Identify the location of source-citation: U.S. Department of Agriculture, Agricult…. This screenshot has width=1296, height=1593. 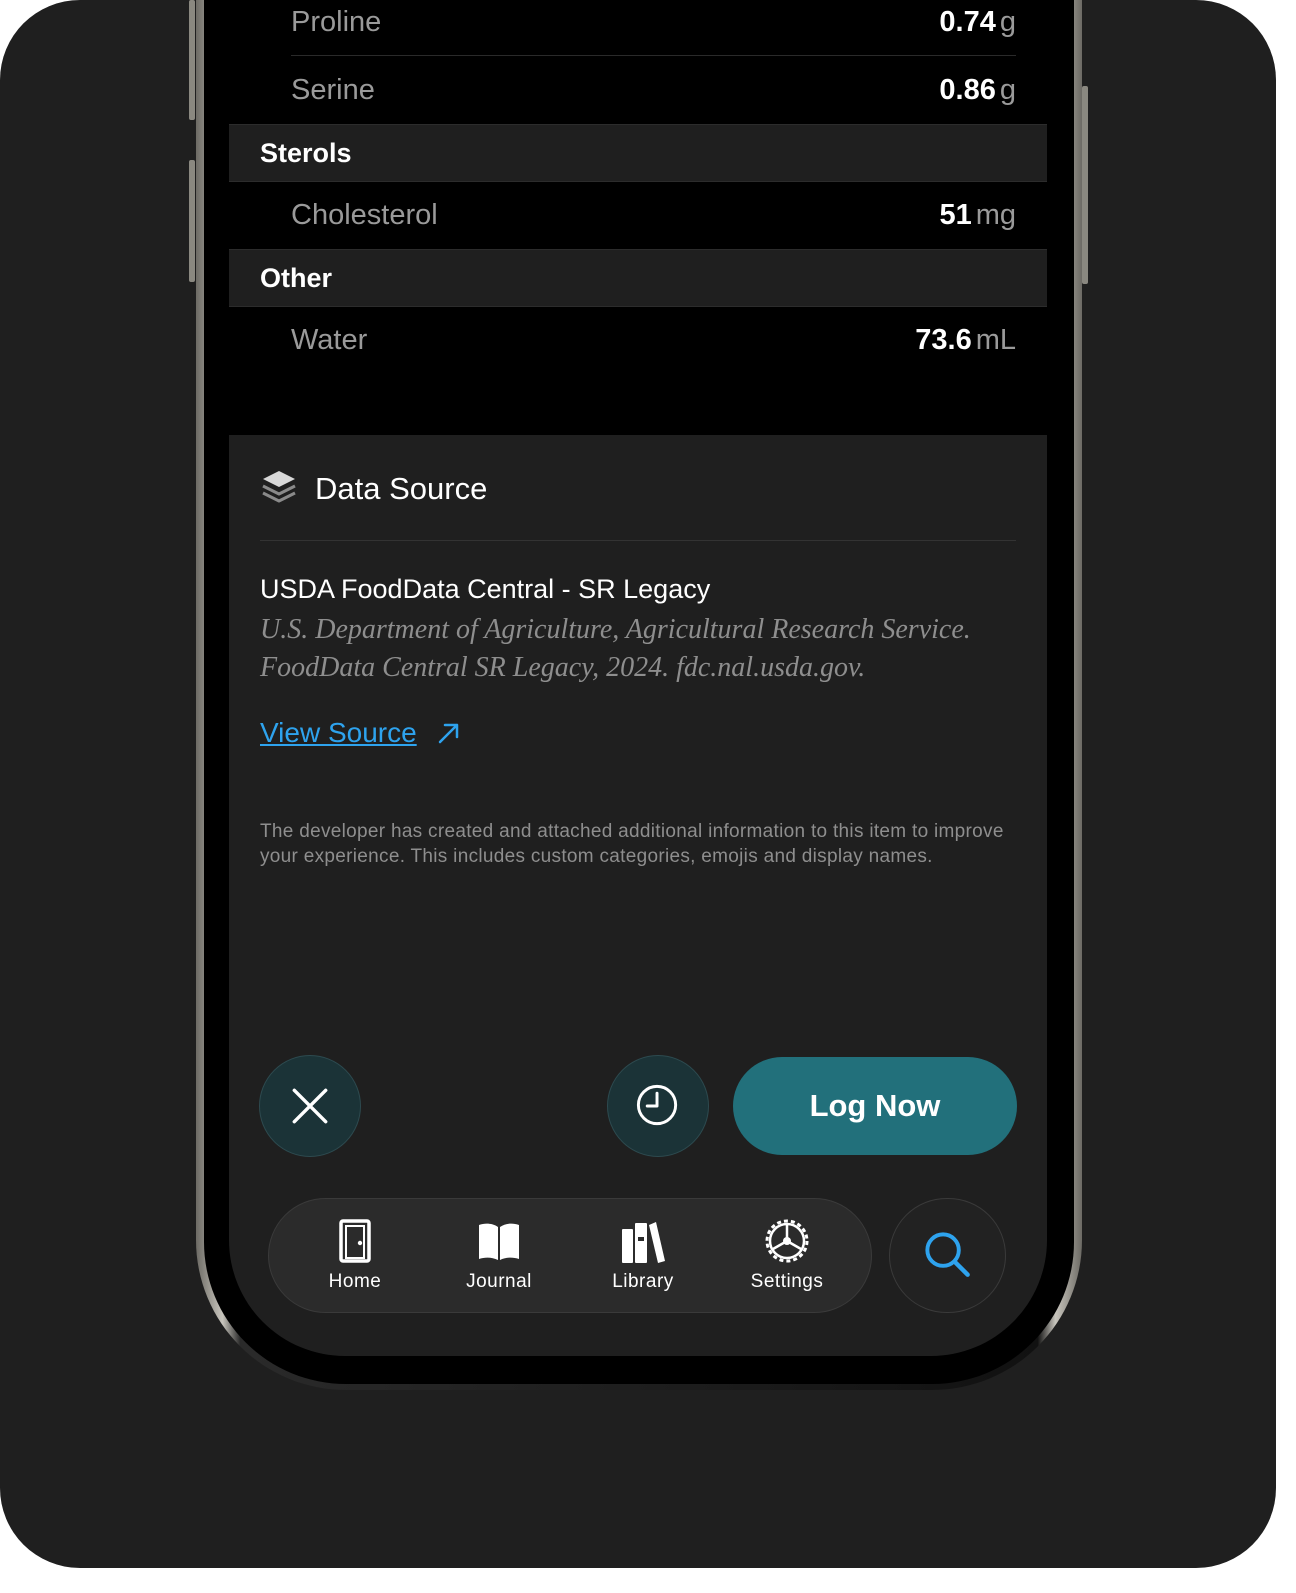
(615, 648).